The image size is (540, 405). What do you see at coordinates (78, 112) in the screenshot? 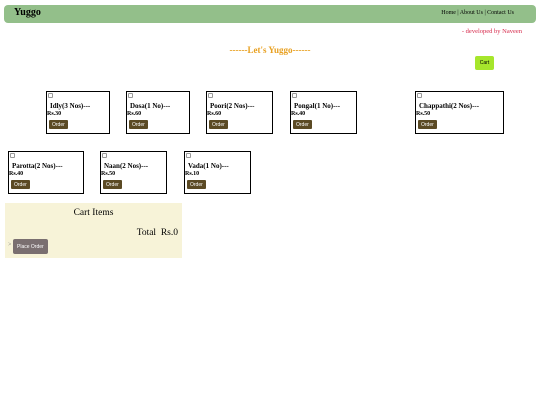
I see `menu-card-idly: Idly(3 Nos)--- Rs.30 Order` at bounding box center [78, 112].